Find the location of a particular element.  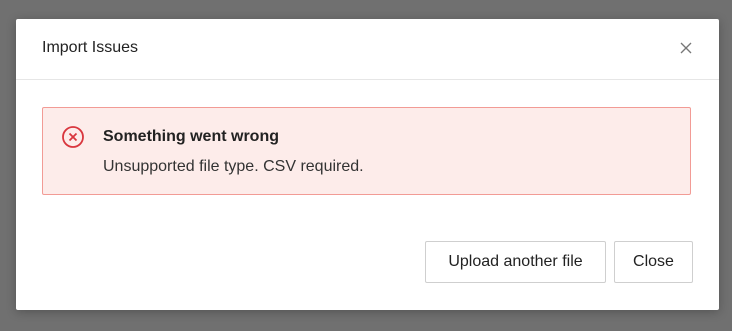

dialog-title: Import Issues is located at coordinates (90, 47).